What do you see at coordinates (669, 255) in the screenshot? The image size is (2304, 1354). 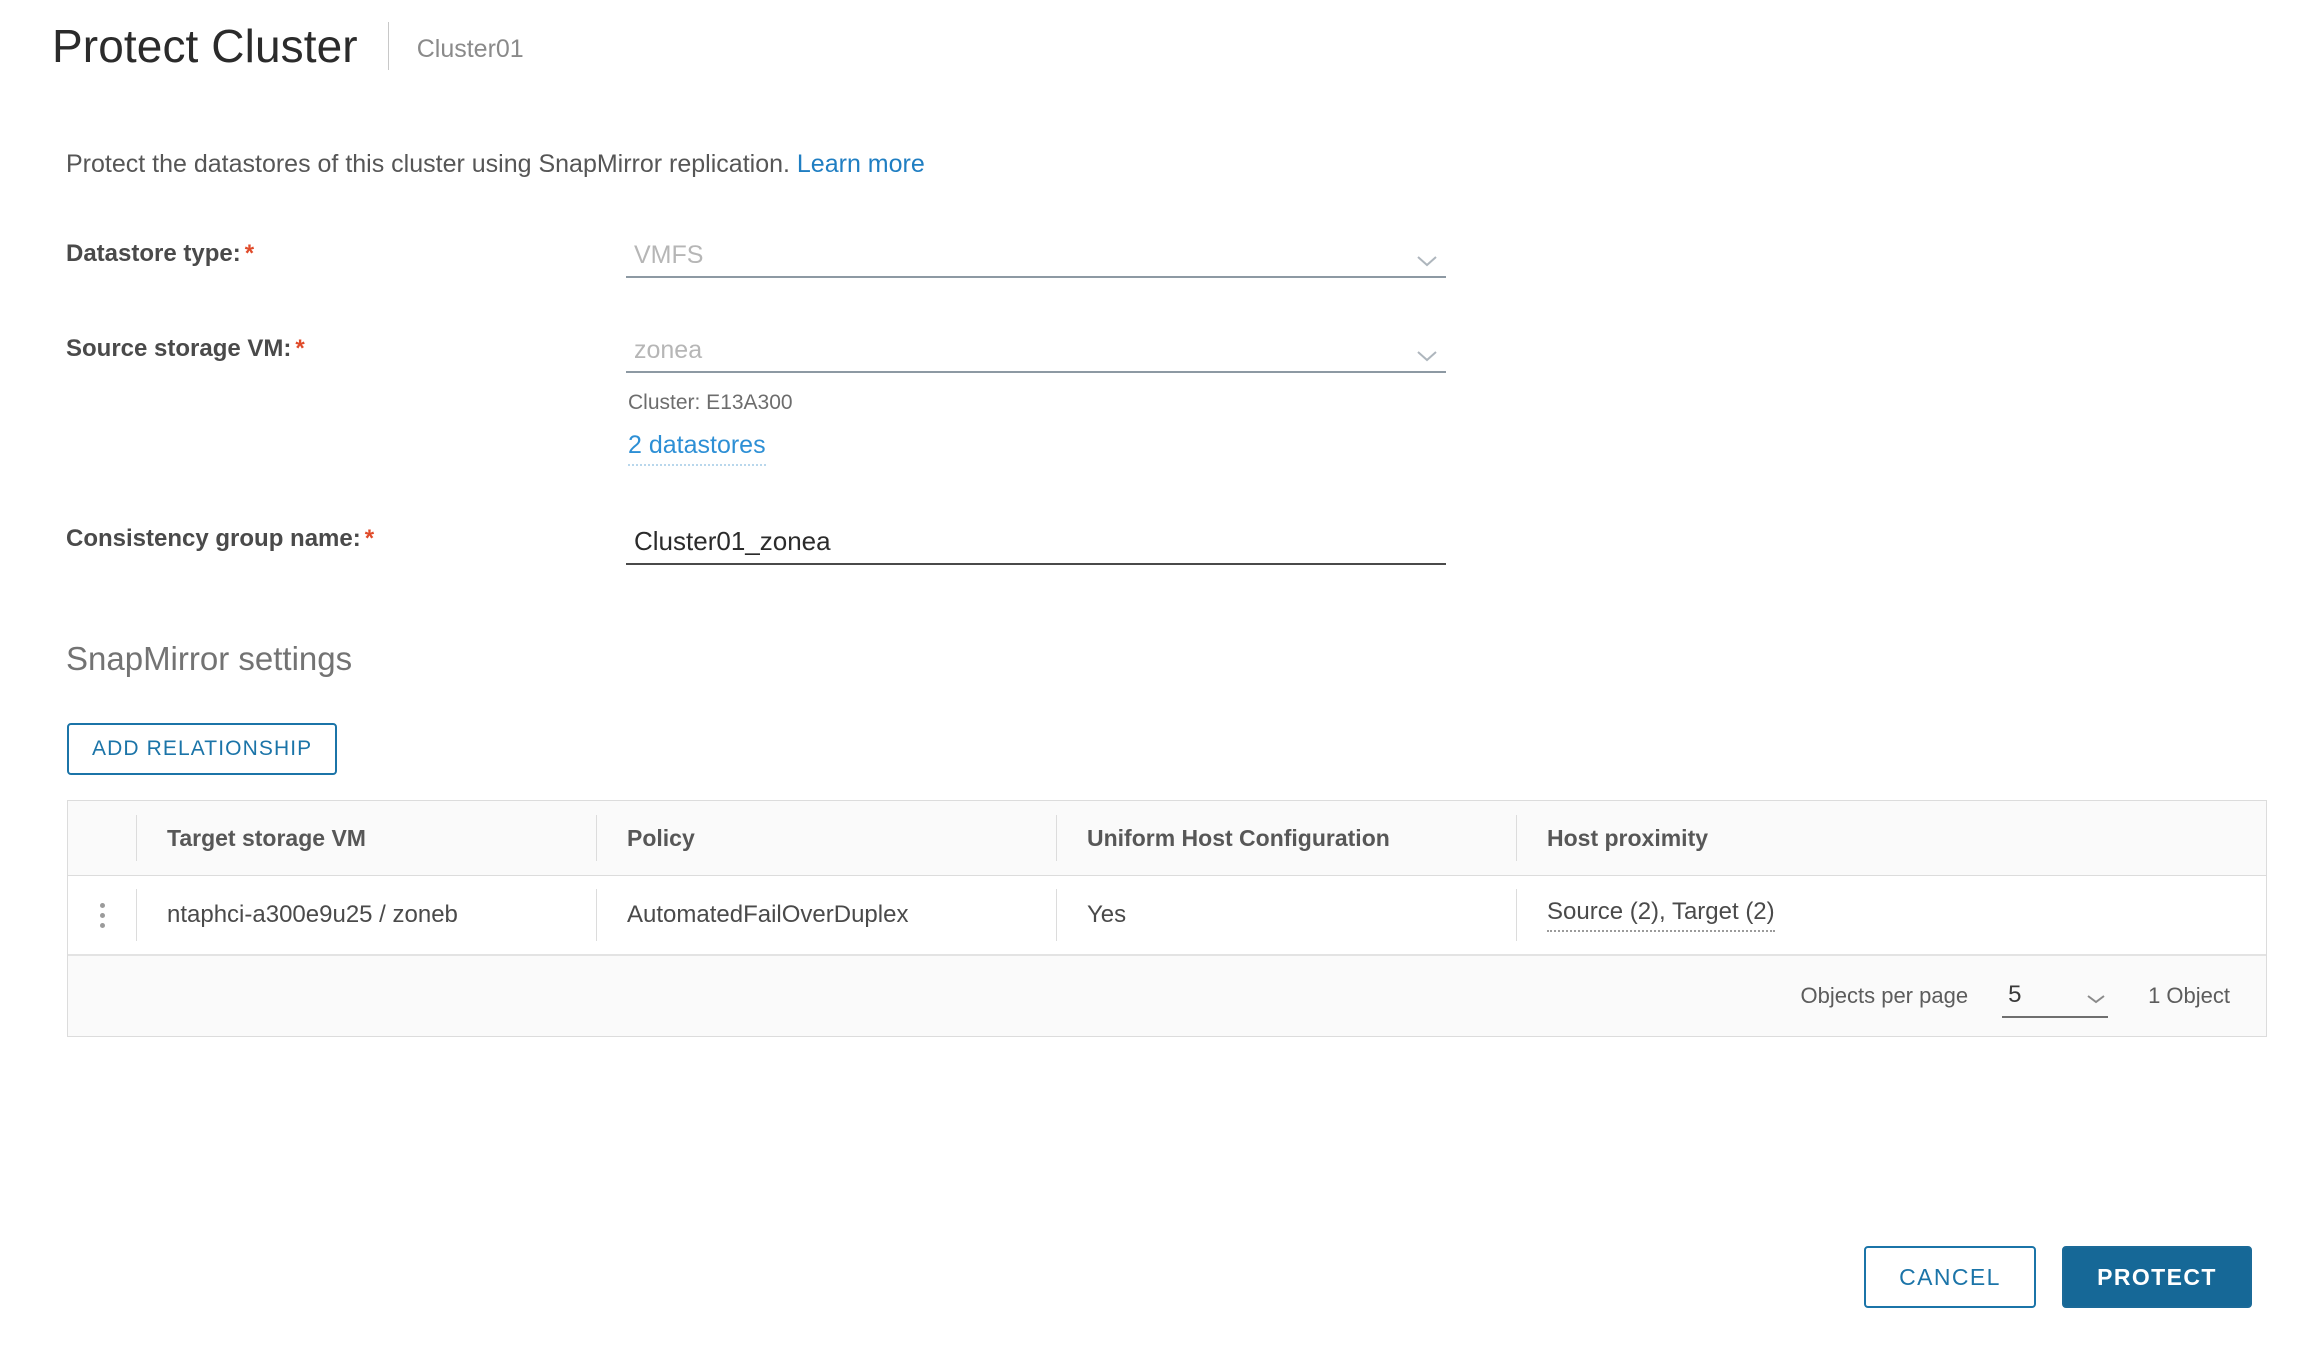 I see `datastore-type-value: VMFS` at bounding box center [669, 255].